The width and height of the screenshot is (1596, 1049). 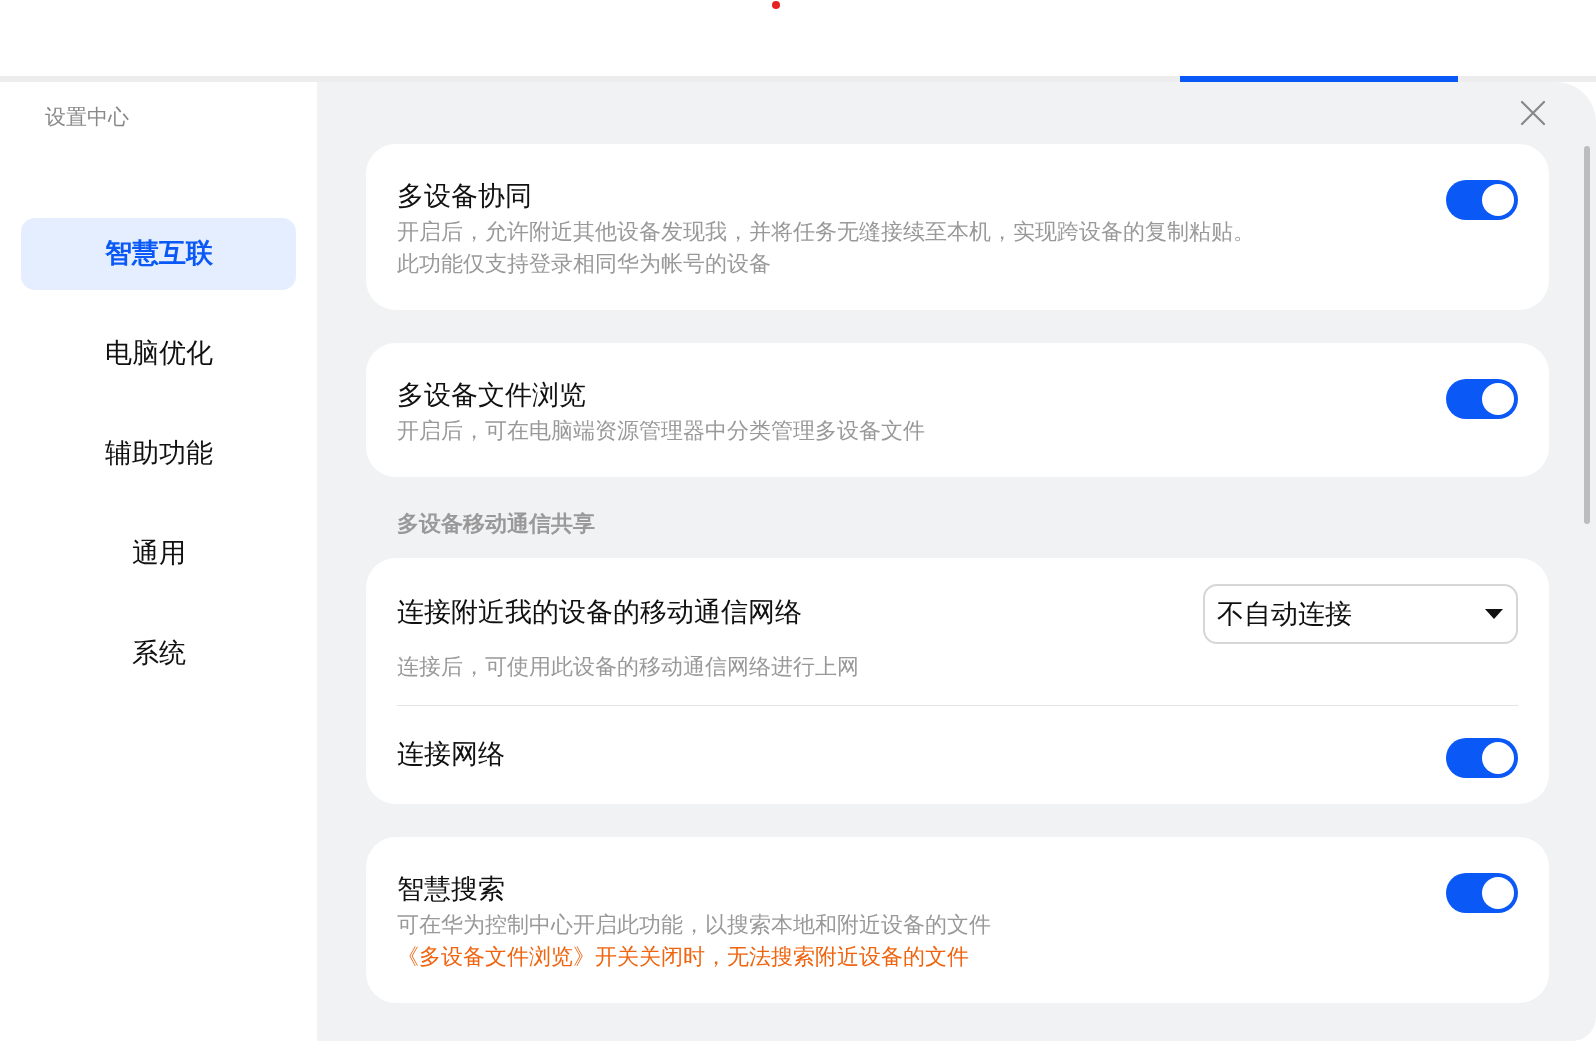 I want to click on sidebar-item: 辅助功能, so click(x=158, y=453).